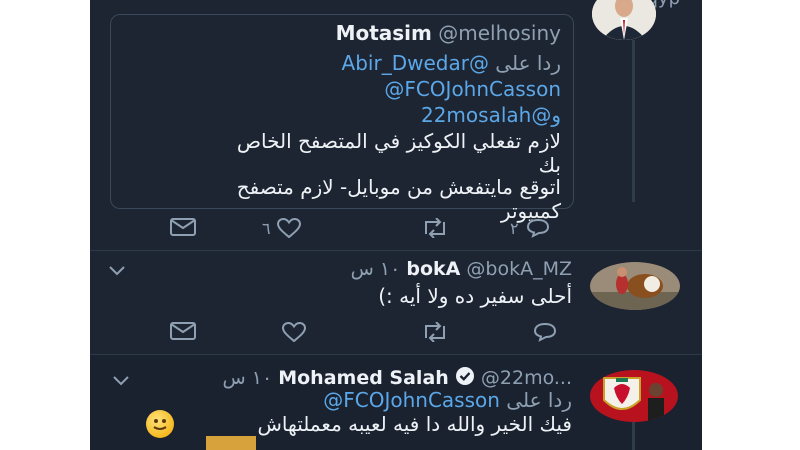  Describe the element at coordinates (383, 33) in the screenshot. I see `quoted-author-name: Motasim` at that location.